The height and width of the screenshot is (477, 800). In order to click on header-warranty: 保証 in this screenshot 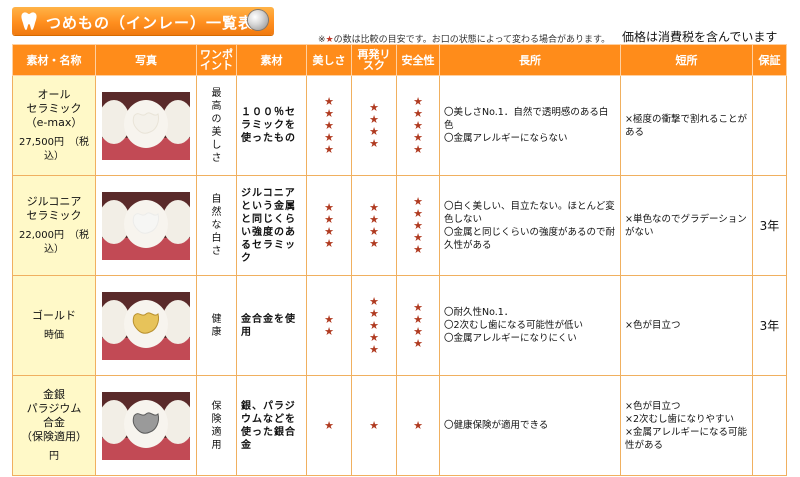, I will do `click(769, 60)`.